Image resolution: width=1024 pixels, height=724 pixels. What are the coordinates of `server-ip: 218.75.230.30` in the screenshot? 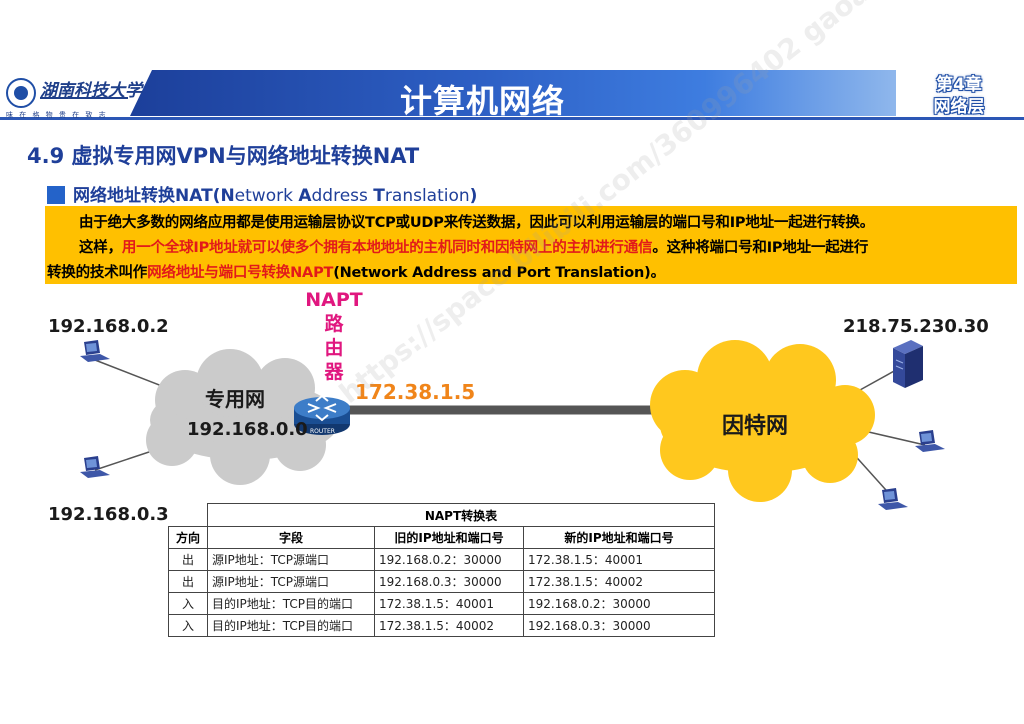 It's located at (916, 326).